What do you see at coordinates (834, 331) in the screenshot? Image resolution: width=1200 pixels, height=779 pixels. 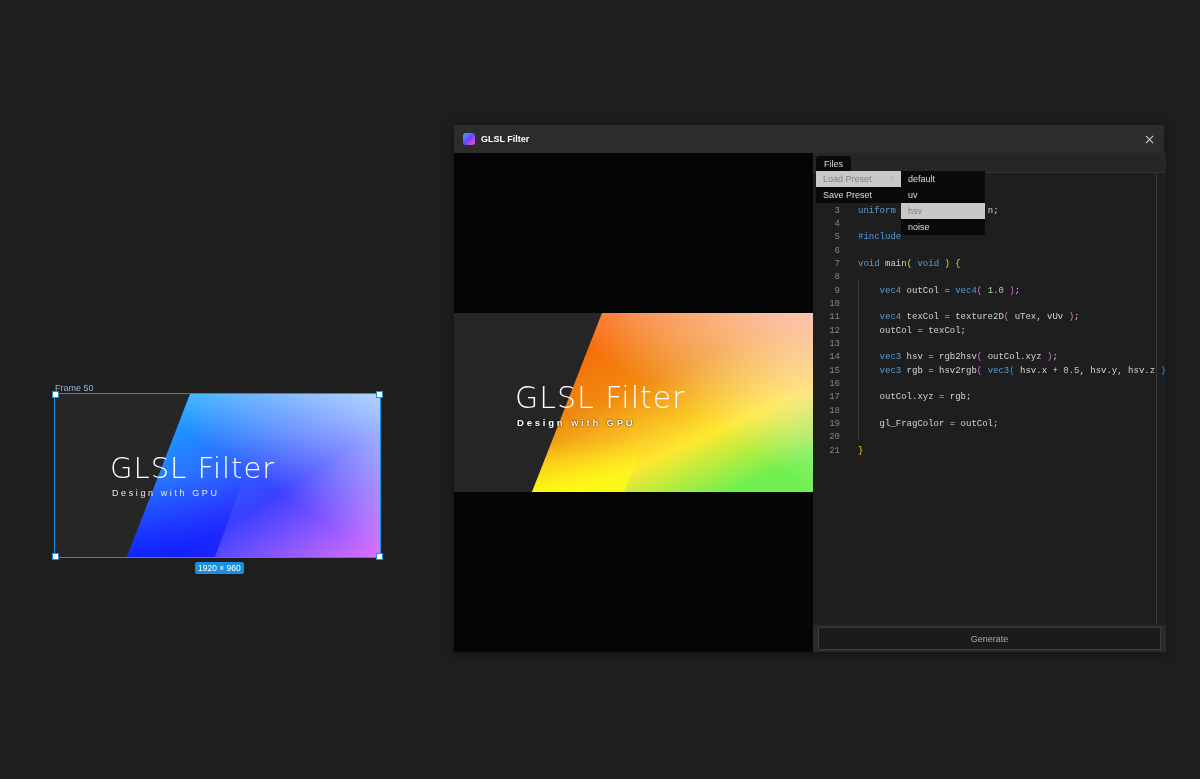 I see `line-number: 12` at bounding box center [834, 331].